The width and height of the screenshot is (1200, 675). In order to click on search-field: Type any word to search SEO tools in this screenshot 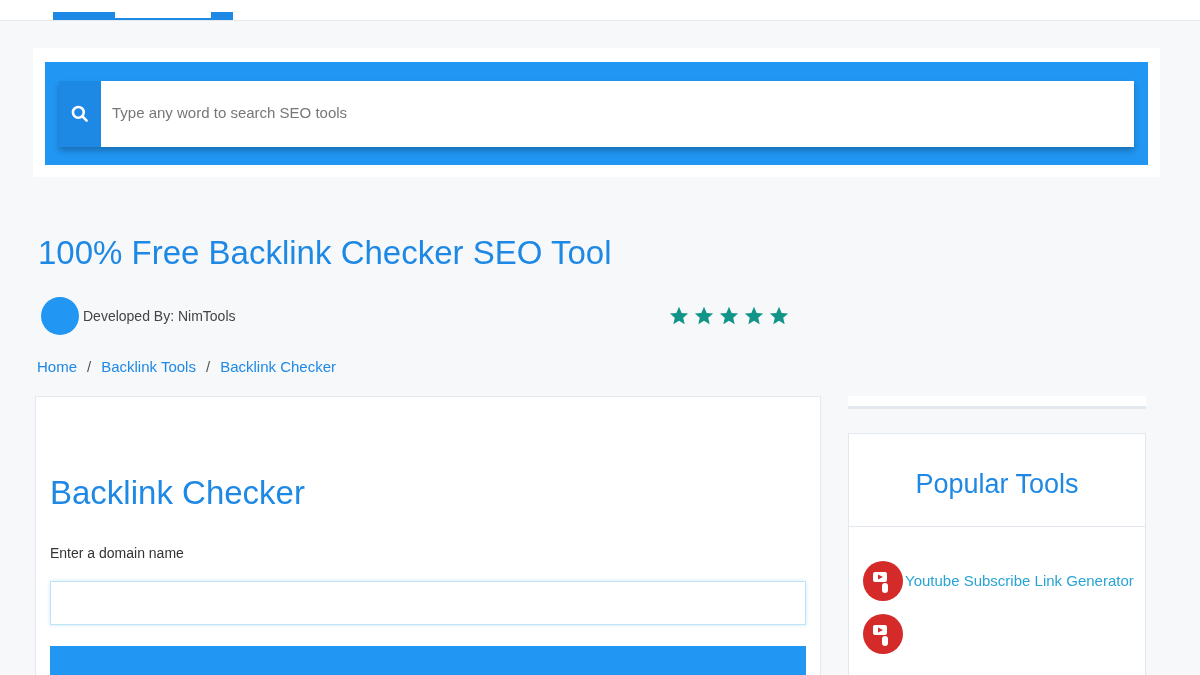, I will do `click(617, 113)`.